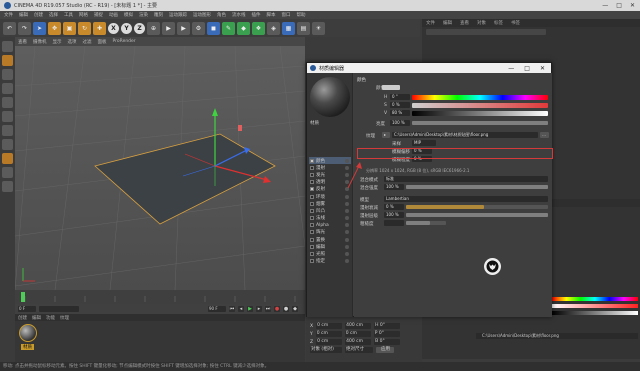 This screenshot has width=640, height=371. What do you see at coordinates (301, 15) in the screenshot?
I see `menu-item: 帮助` at bounding box center [301, 15].